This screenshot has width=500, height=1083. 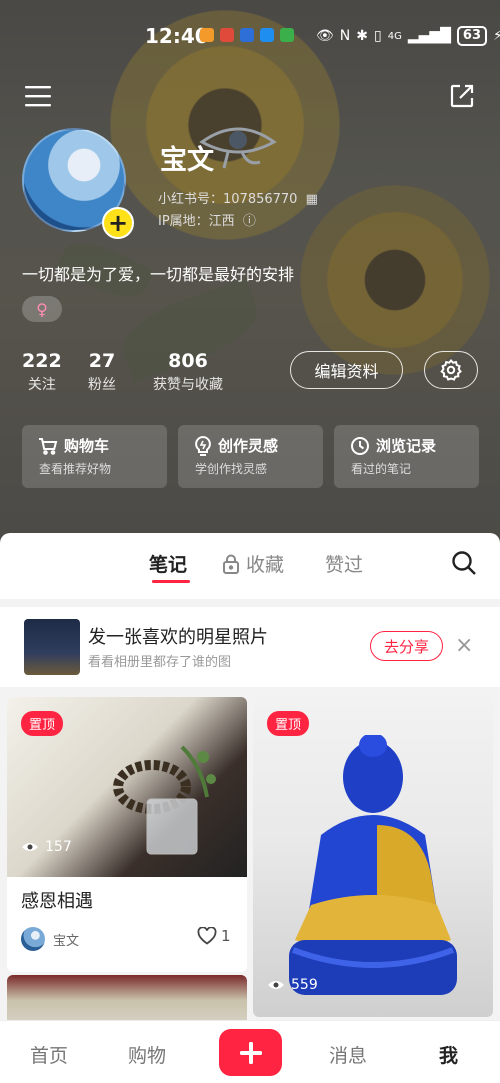 What do you see at coordinates (472, 36) in the screenshot?
I see `battery-icon: 63` at bounding box center [472, 36].